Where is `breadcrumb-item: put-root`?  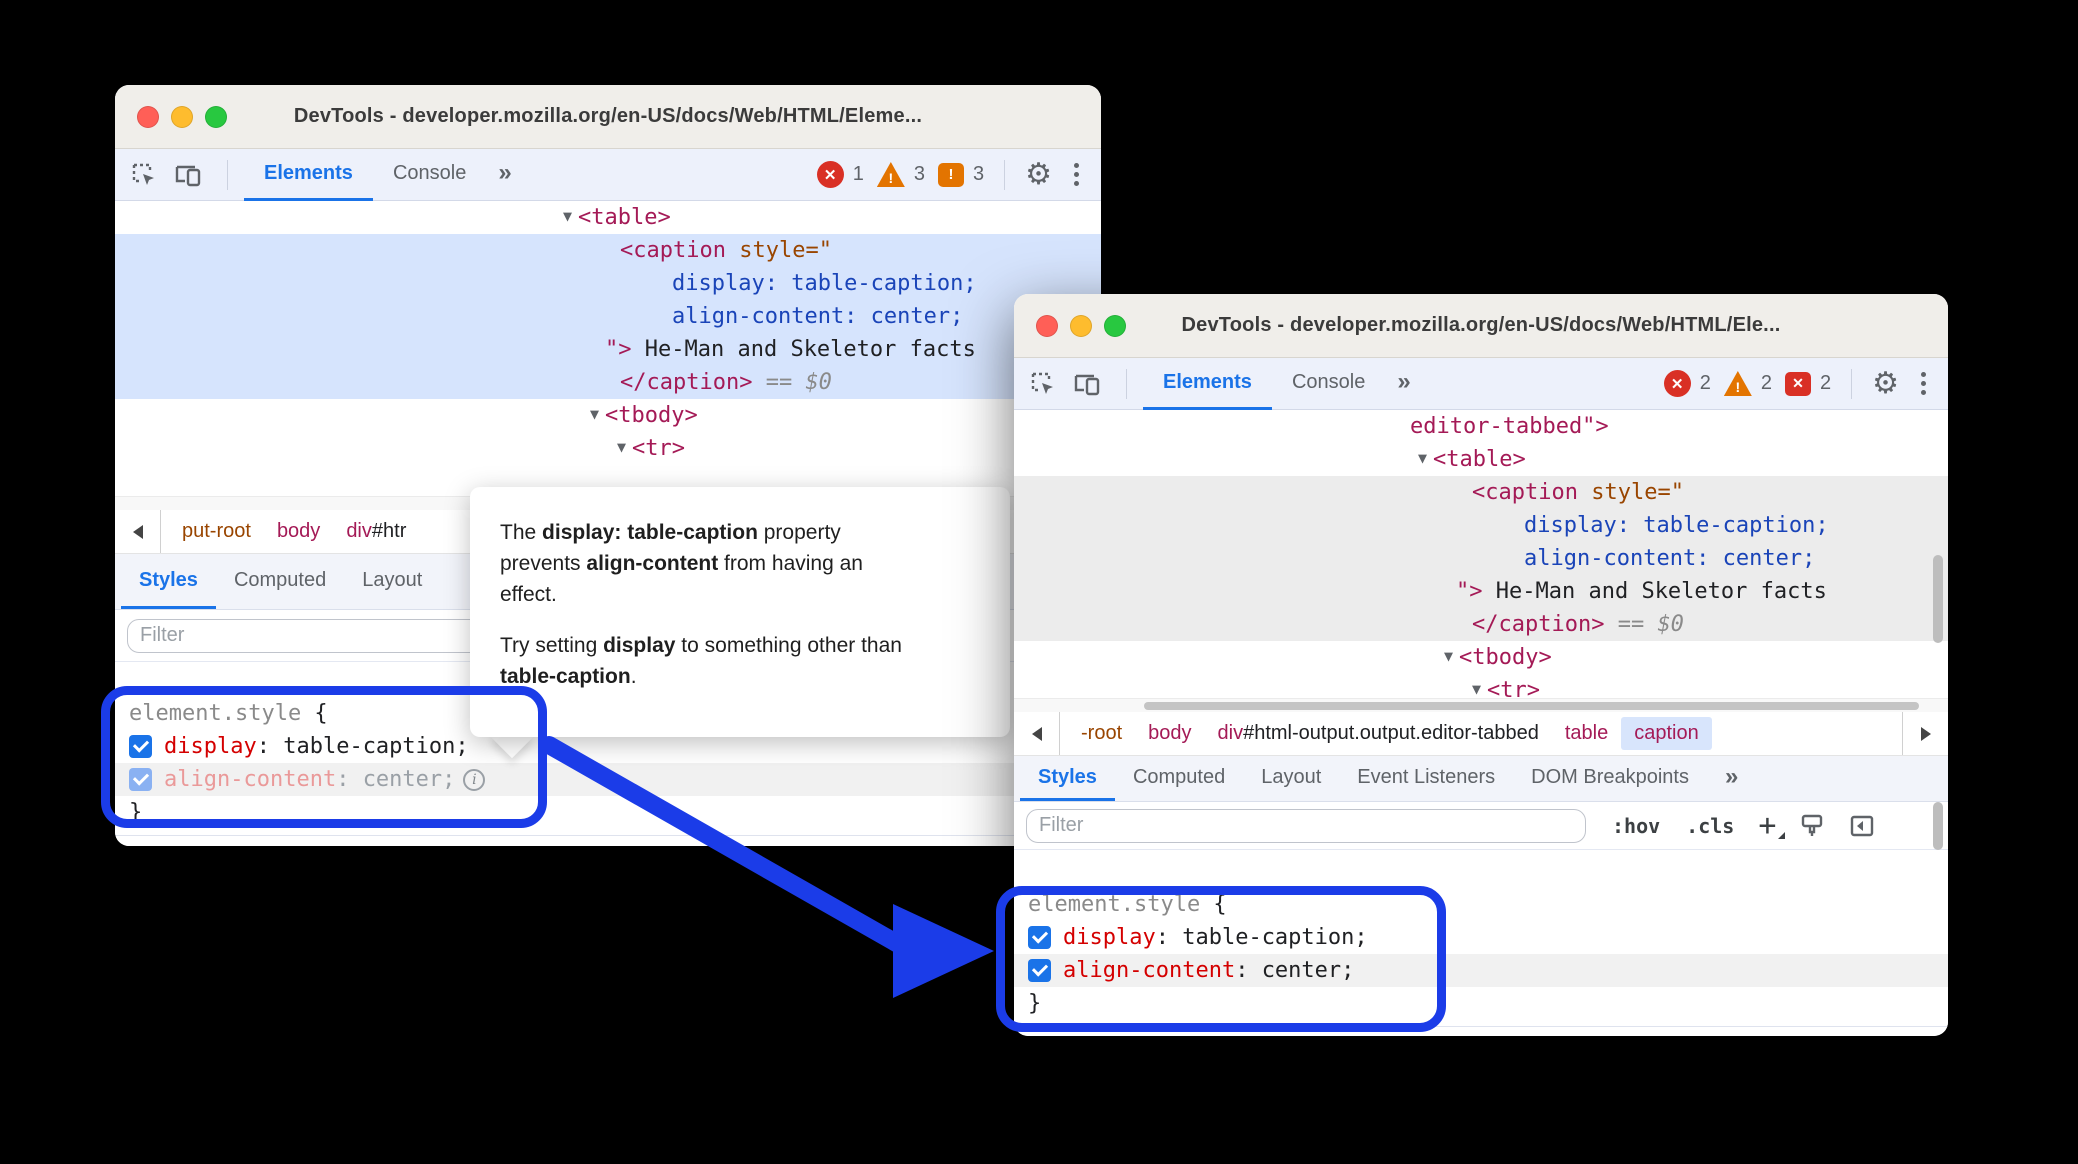 breadcrumb-item: put-root is located at coordinates (216, 531).